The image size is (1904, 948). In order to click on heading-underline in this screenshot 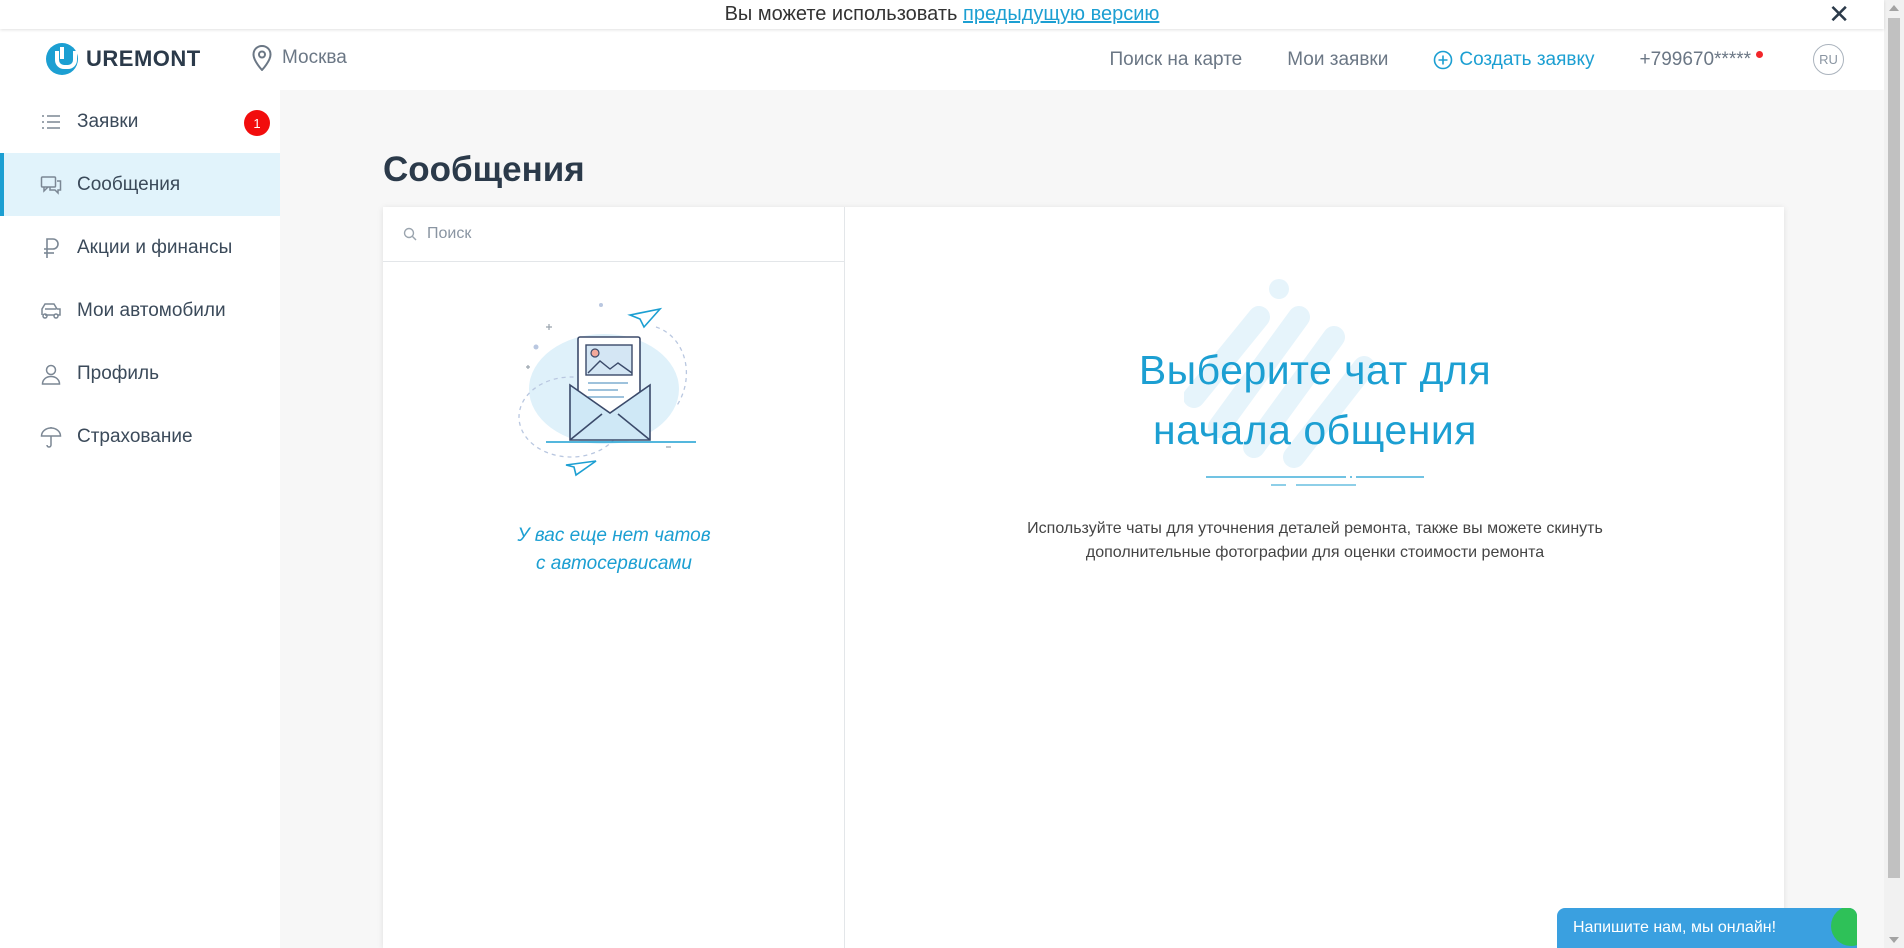, I will do `click(1315, 481)`.